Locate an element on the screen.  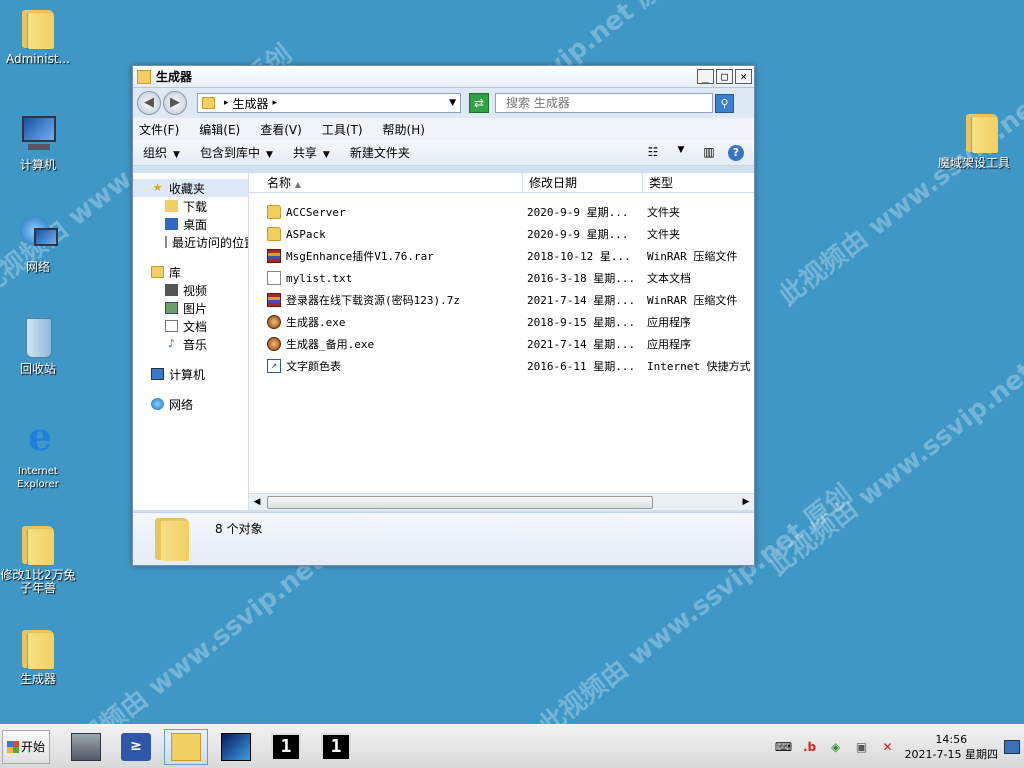
windows-logo-icon is located at coordinates (12, 746).